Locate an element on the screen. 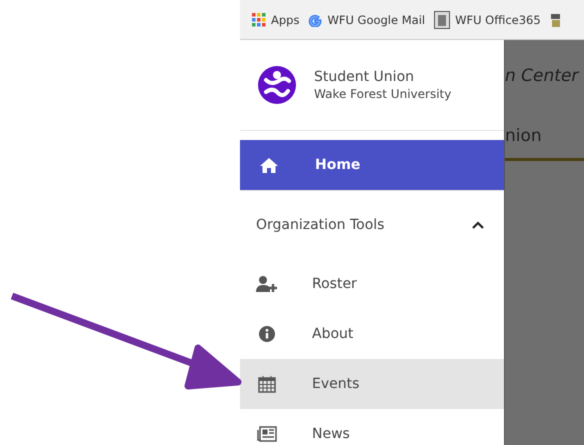 The image size is (584, 445). home-icon is located at coordinates (269, 165).